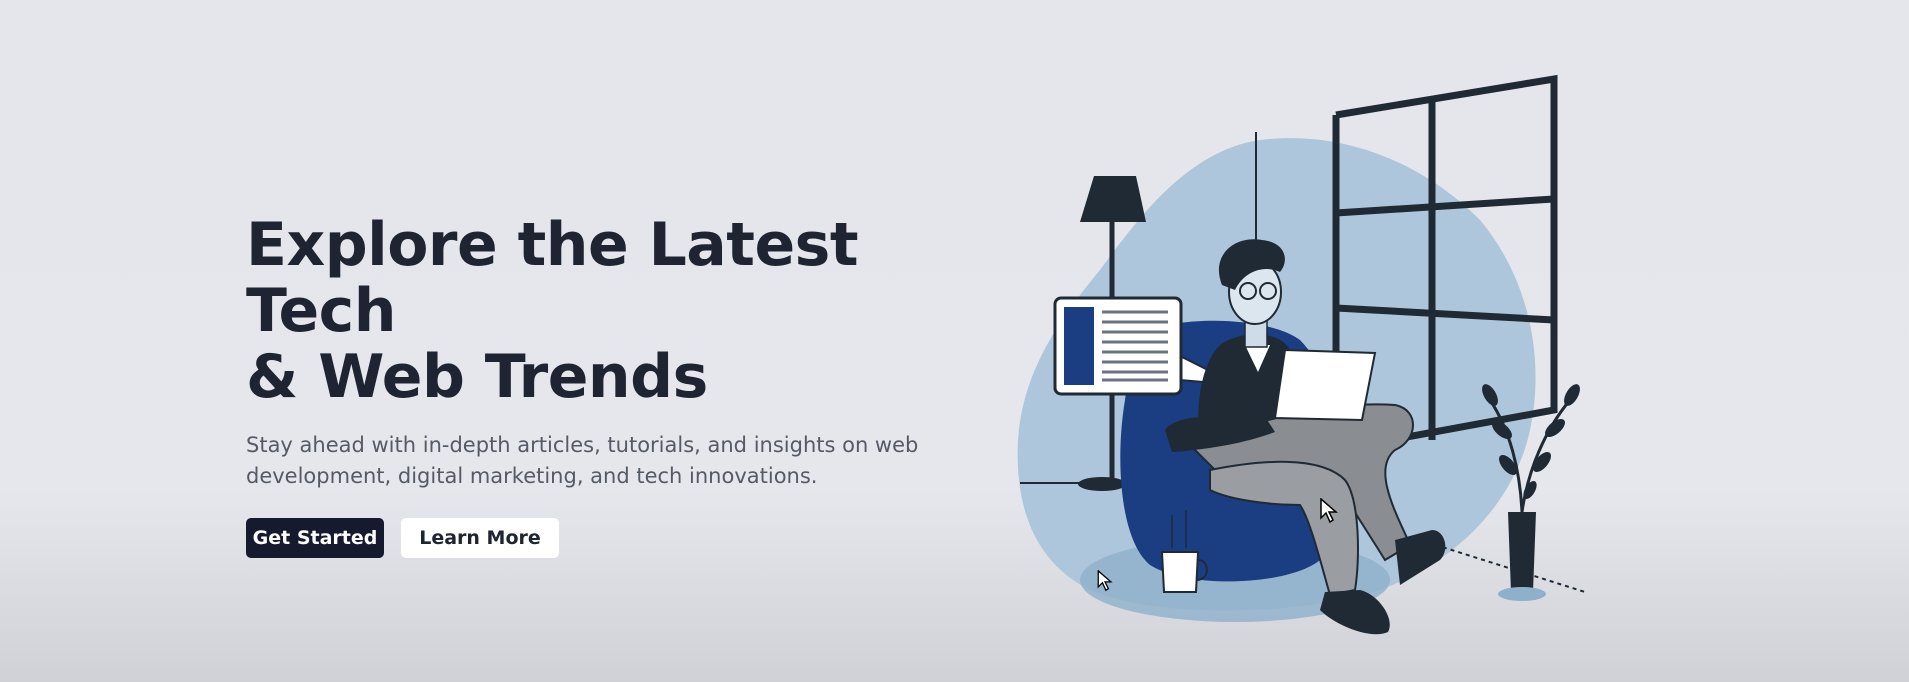 The height and width of the screenshot is (682, 1909). Describe the element at coordinates (315, 538) in the screenshot. I see `get-started-button: Get Started` at that location.